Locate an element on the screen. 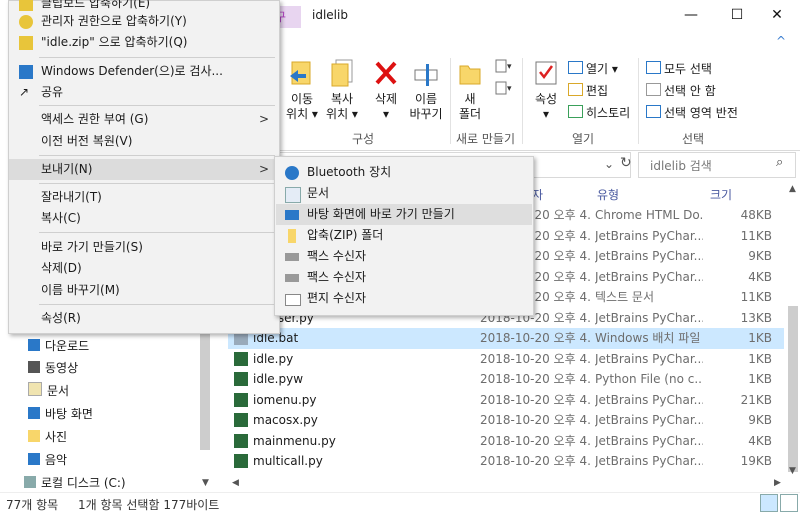 The height and width of the screenshot is (515, 800). copy-to-button: 복사 위치 ▾ is located at coordinates (342, 90).